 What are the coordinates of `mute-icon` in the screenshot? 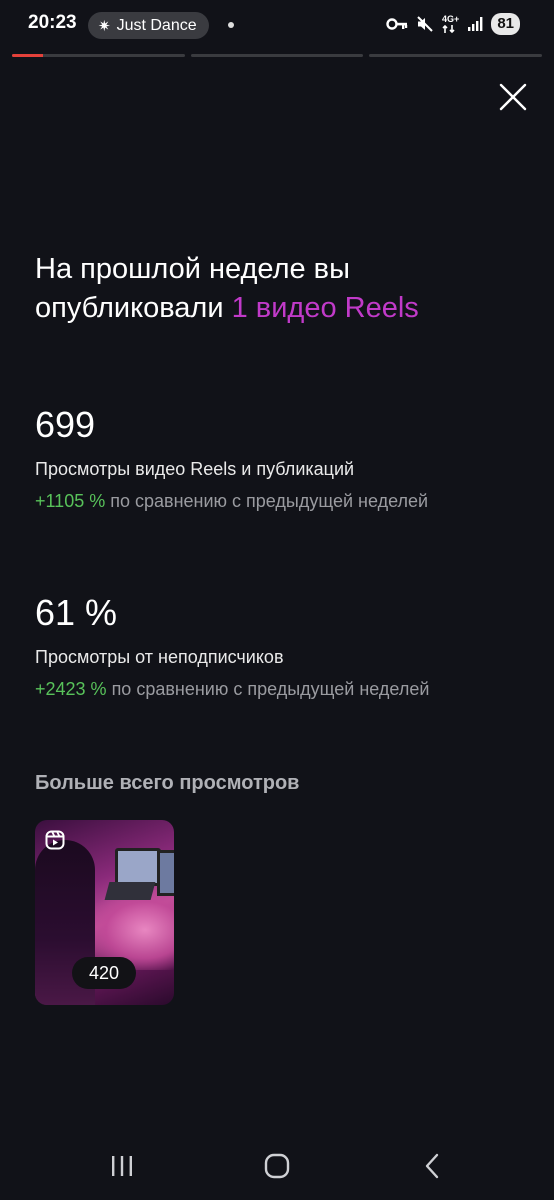 It's located at (425, 24).